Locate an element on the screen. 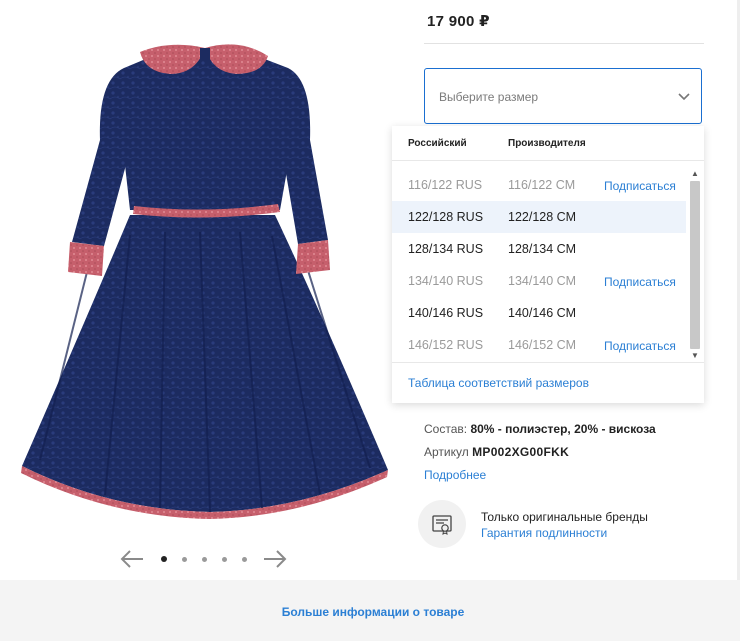 Image resolution: width=740 pixels, height=641 pixels. composition-value: 80% - полиэстер, 20% - вискоза is located at coordinates (563, 429).